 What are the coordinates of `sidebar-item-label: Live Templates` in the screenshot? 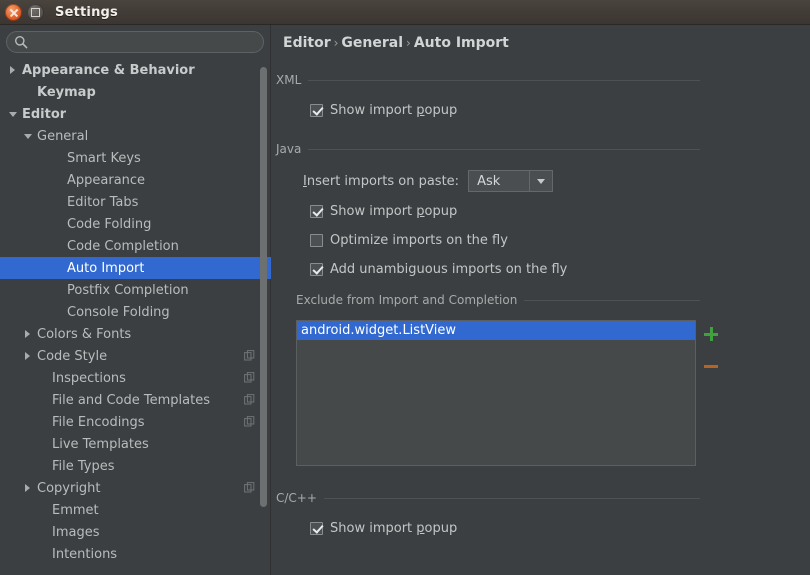 It's located at (100, 444).